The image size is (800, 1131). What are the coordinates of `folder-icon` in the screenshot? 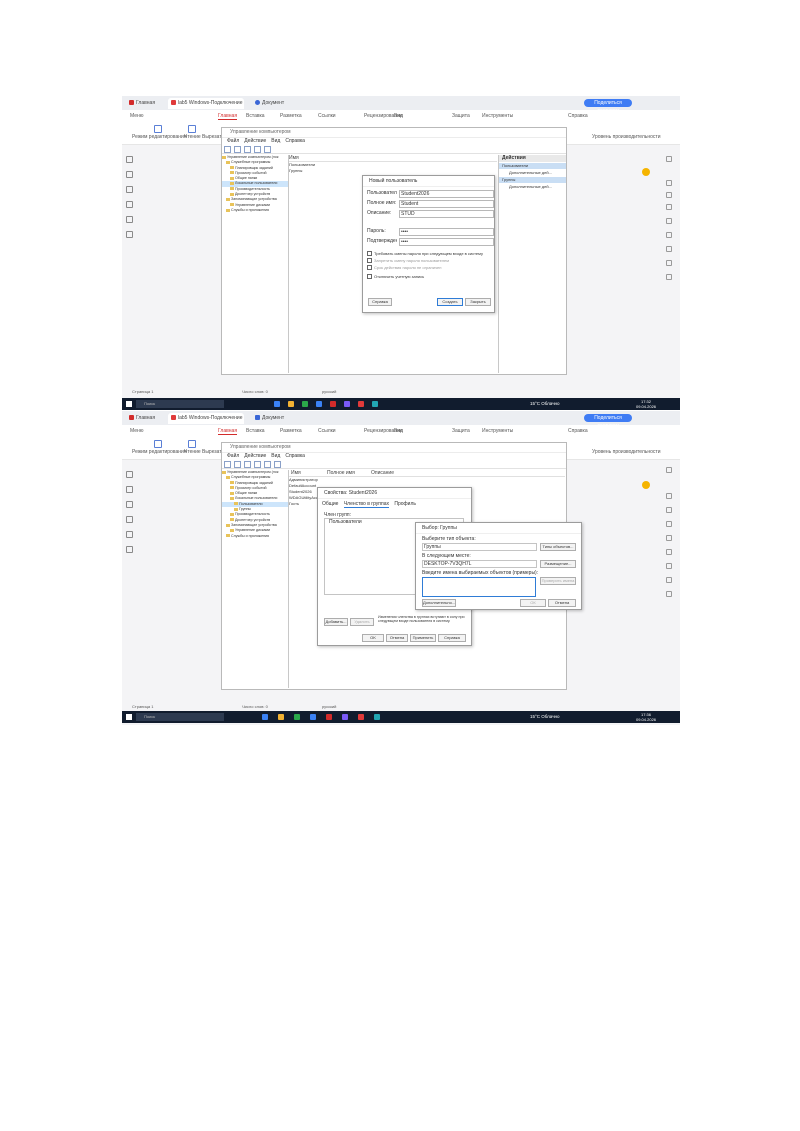 It's located at (291, 404).